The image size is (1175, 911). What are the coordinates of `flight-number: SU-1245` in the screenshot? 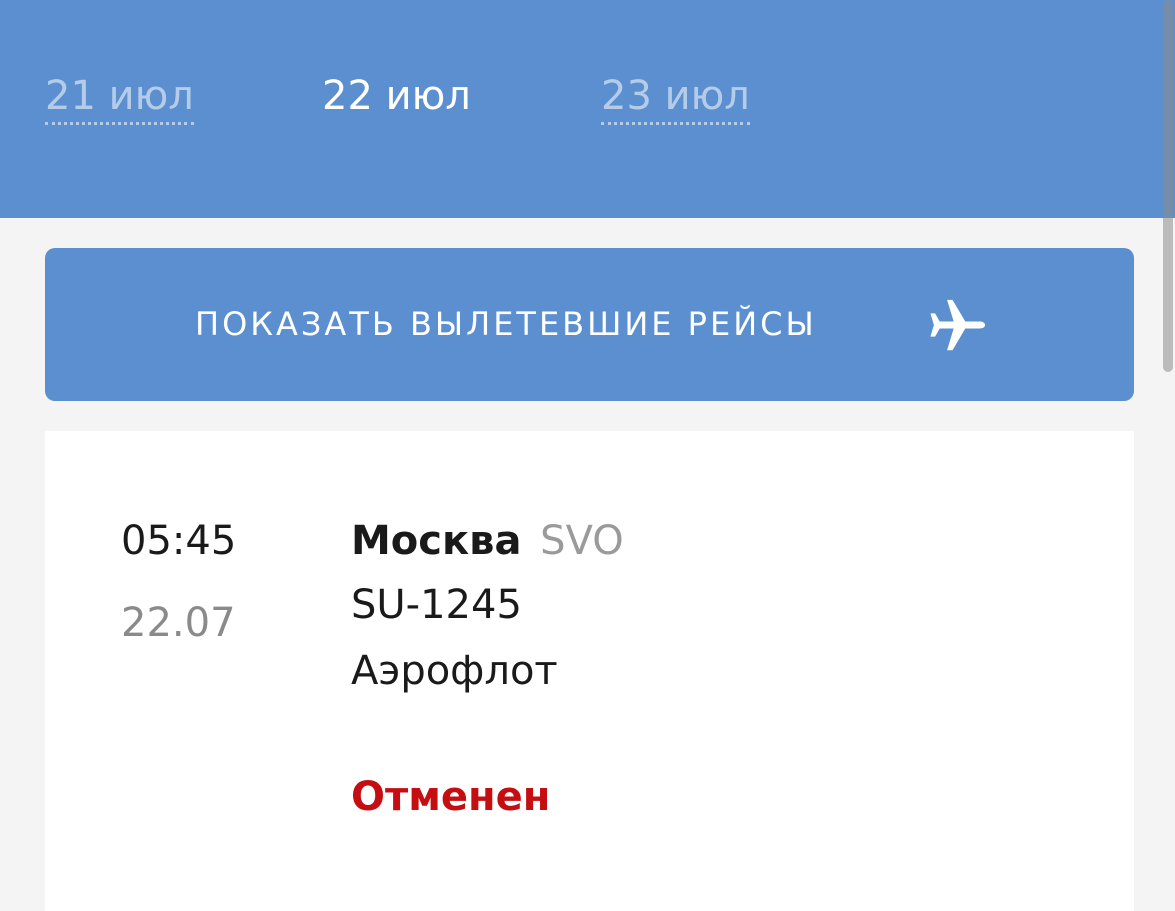 It's located at (436, 605).